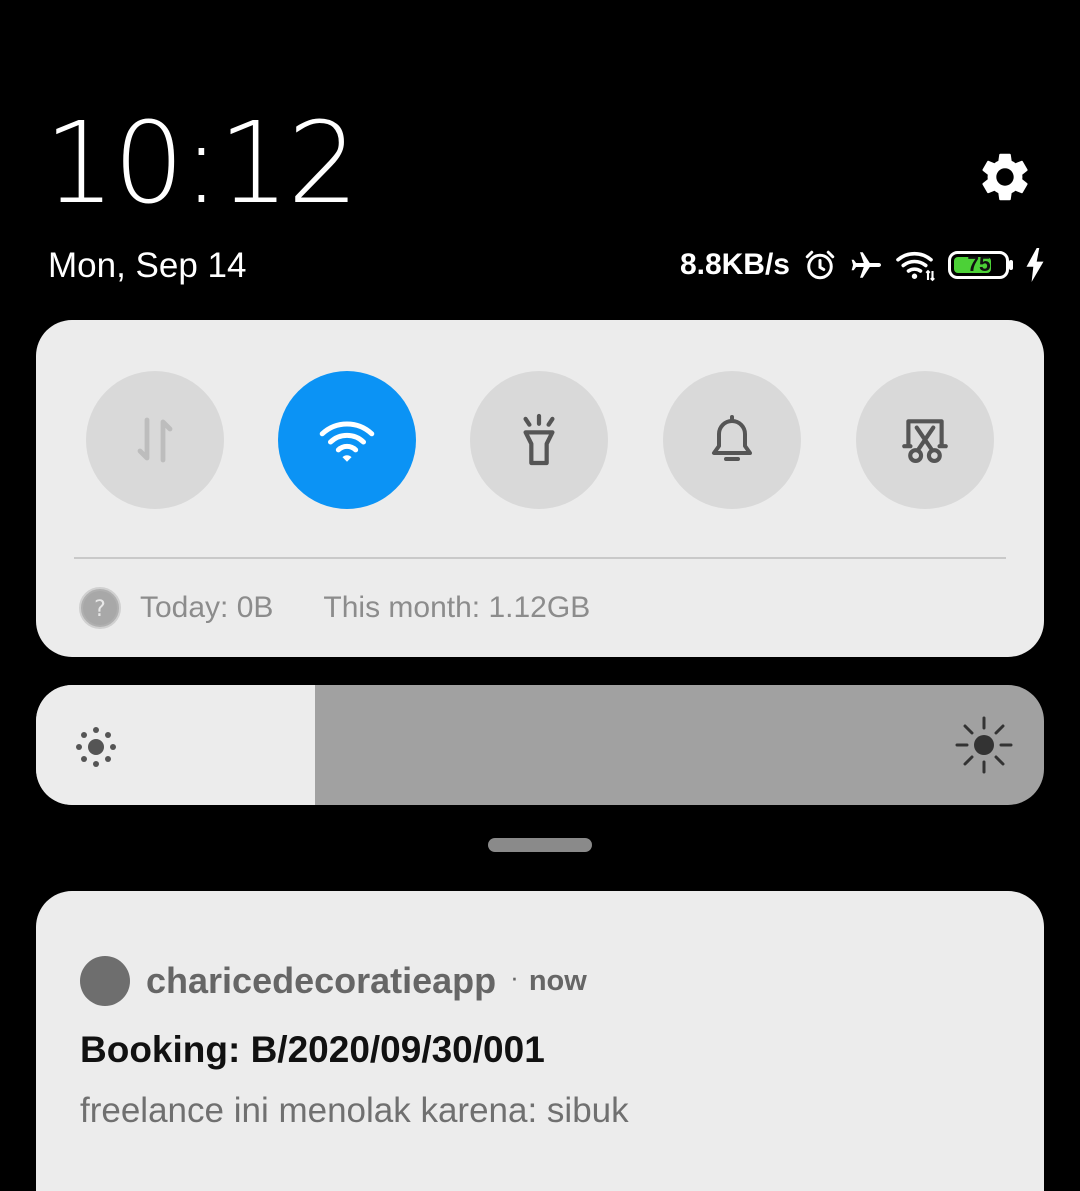 This screenshot has width=1080, height=1191. Describe the element at coordinates (354, 1110) in the screenshot. I see `notification-body: freelance ini menolak karena: sibuk` at that location.